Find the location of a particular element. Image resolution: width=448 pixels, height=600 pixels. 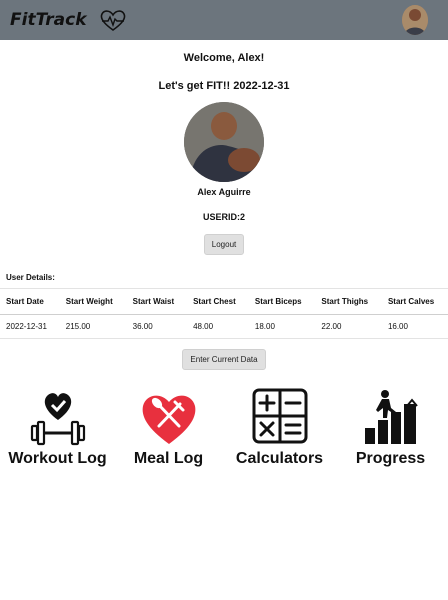

calculators-tile: Calculators is located at coordinates (280, 428).